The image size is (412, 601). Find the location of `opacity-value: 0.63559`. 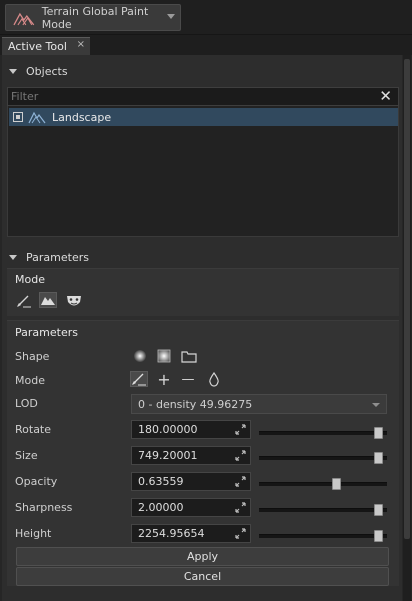

opacity-value: 0.63559 is located at coordinates (161, 481).